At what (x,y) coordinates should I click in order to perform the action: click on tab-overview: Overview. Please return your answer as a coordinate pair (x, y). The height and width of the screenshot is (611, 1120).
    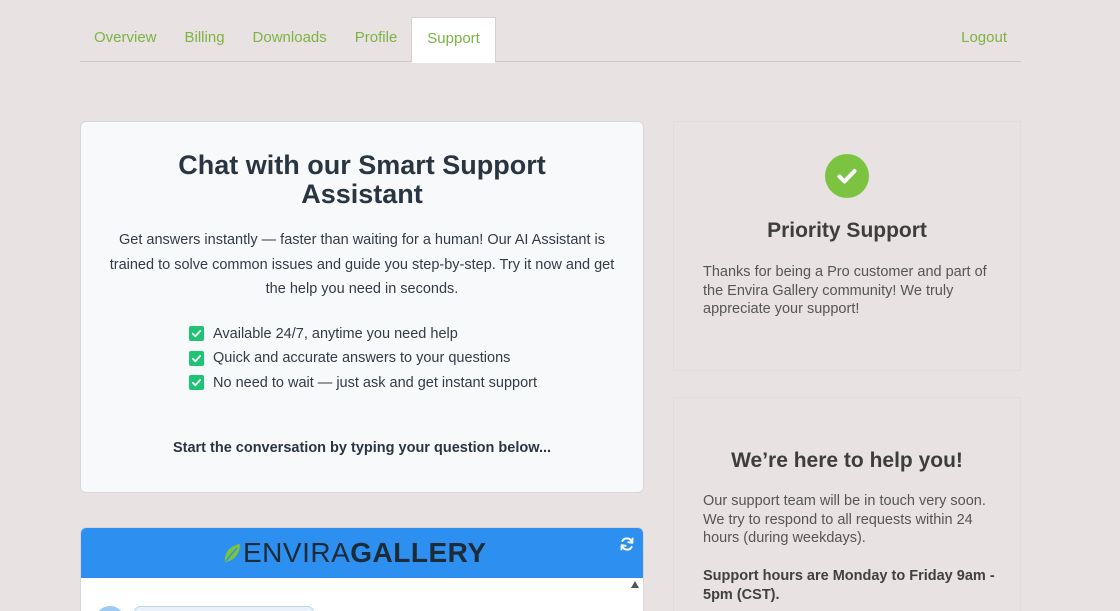
    Looking at the image, I should click on (125, 38).